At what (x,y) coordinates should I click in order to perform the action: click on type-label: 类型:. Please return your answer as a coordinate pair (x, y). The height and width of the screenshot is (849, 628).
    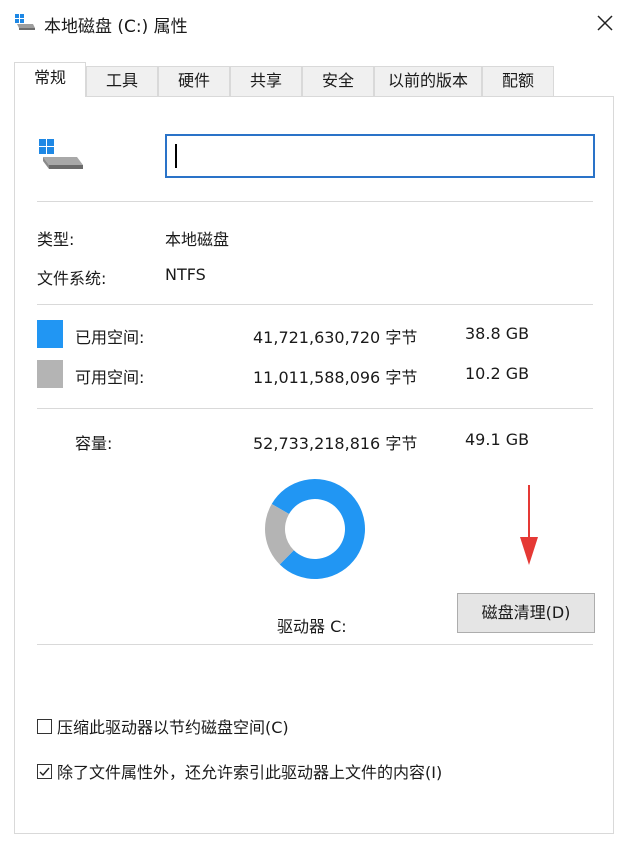
    Looking at the image, I should click on (56, 239).